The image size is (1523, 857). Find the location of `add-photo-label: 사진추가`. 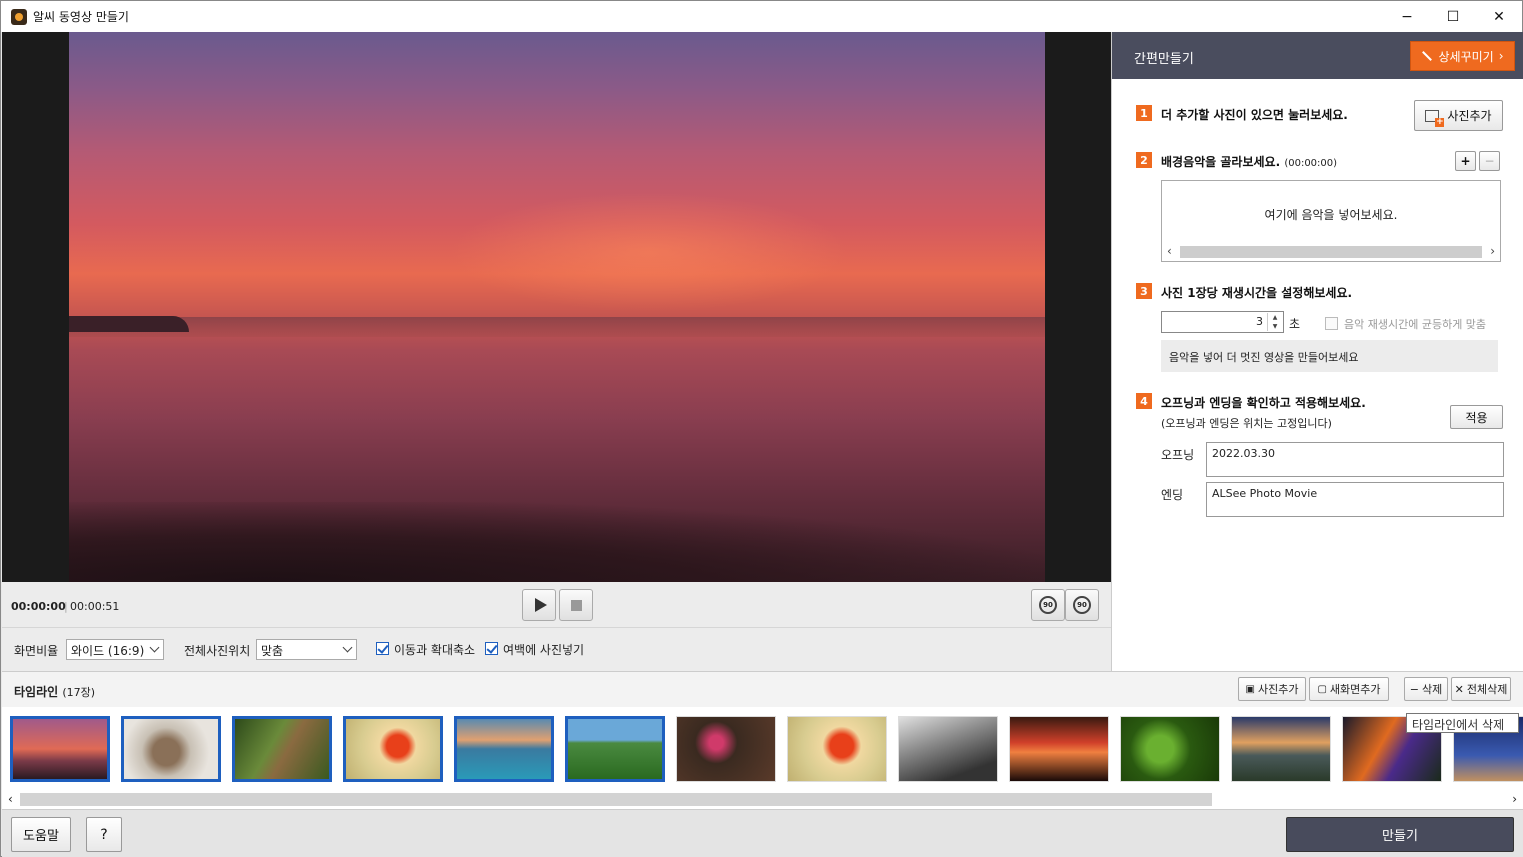

add-photo-label: 사진추가 is located at coordinates (1469, 116).